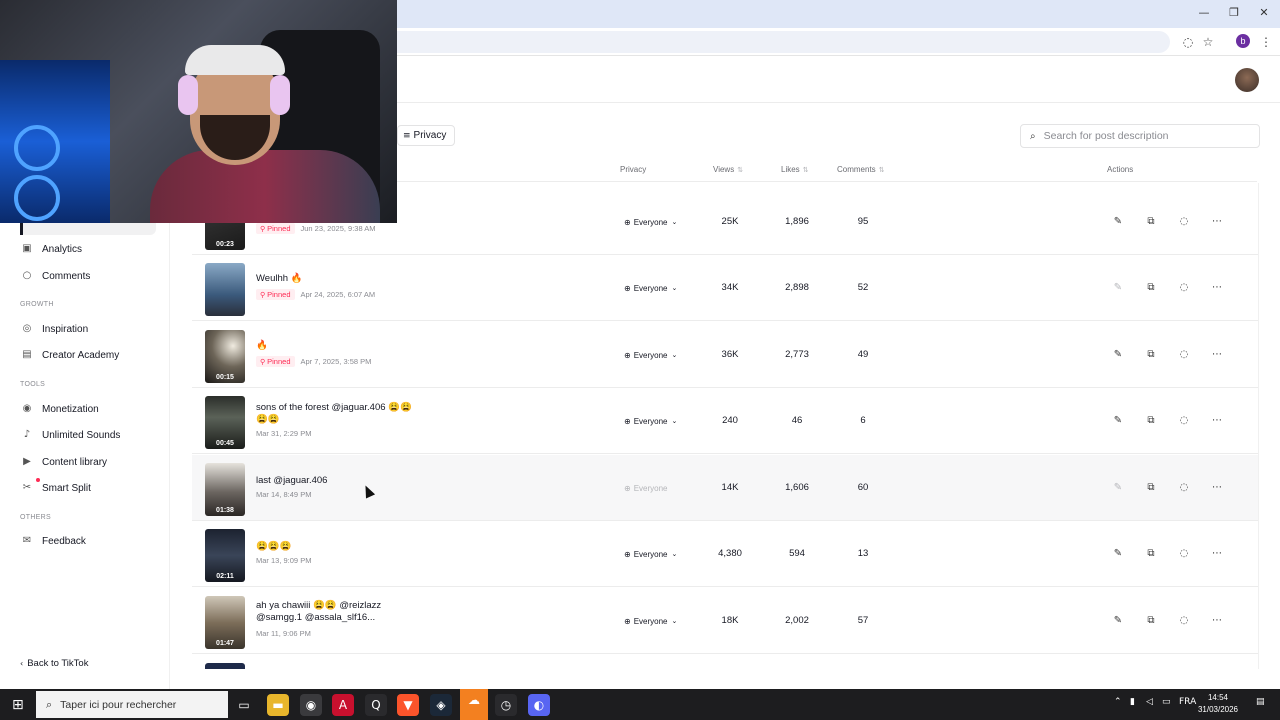 The image size is (1280, 720). I want to click on minimize-button: —, so click(1204, 13).